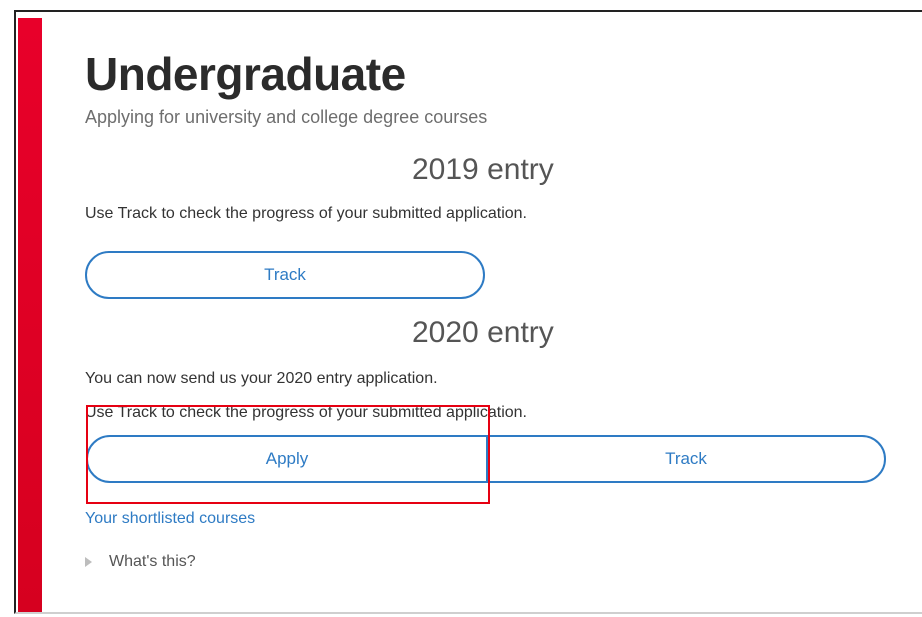 Image resolution: width=922 pixels, height=617 pixels. Describe the element at coordinates (88, 562) in the screenshot. I see `triangle-right-icon` at that location.